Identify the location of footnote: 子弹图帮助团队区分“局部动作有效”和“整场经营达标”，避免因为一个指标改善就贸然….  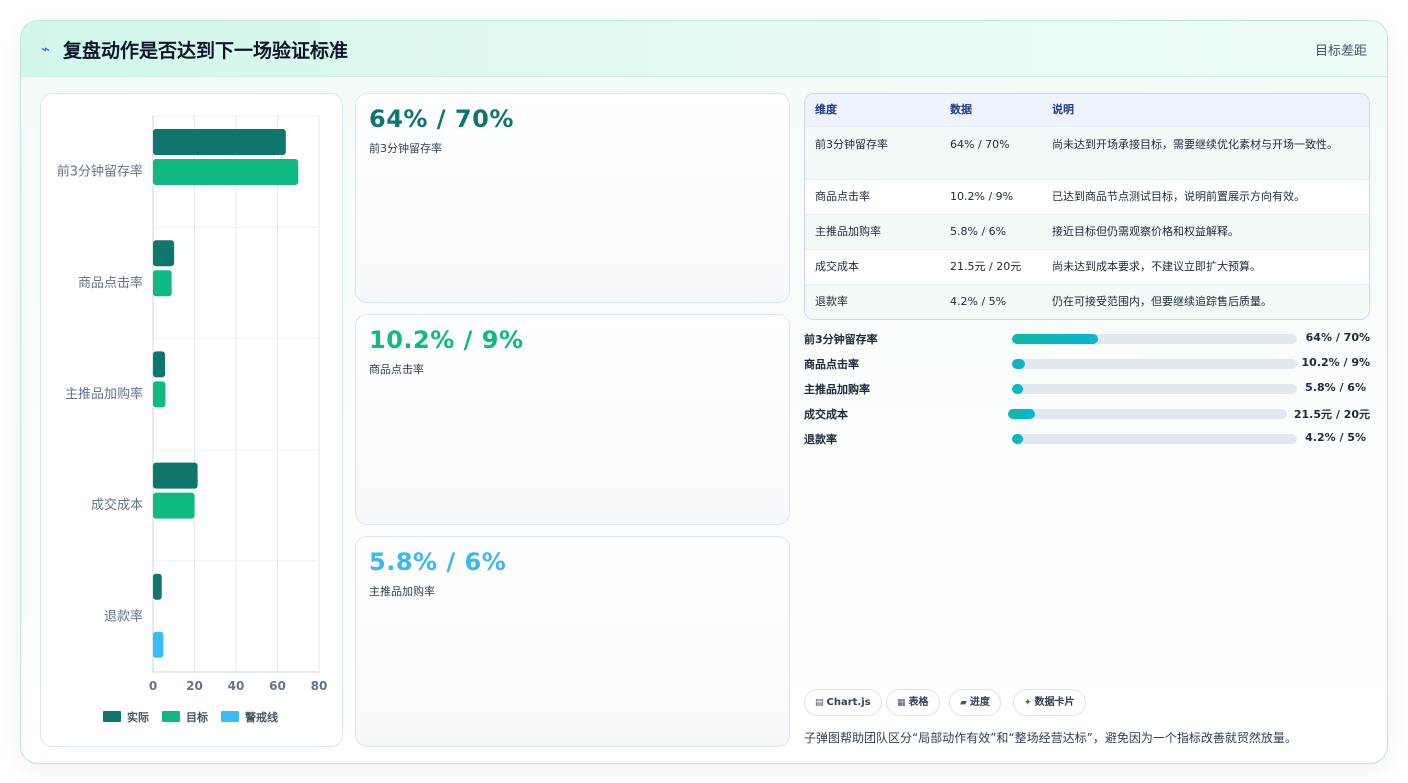
(1050, 738).